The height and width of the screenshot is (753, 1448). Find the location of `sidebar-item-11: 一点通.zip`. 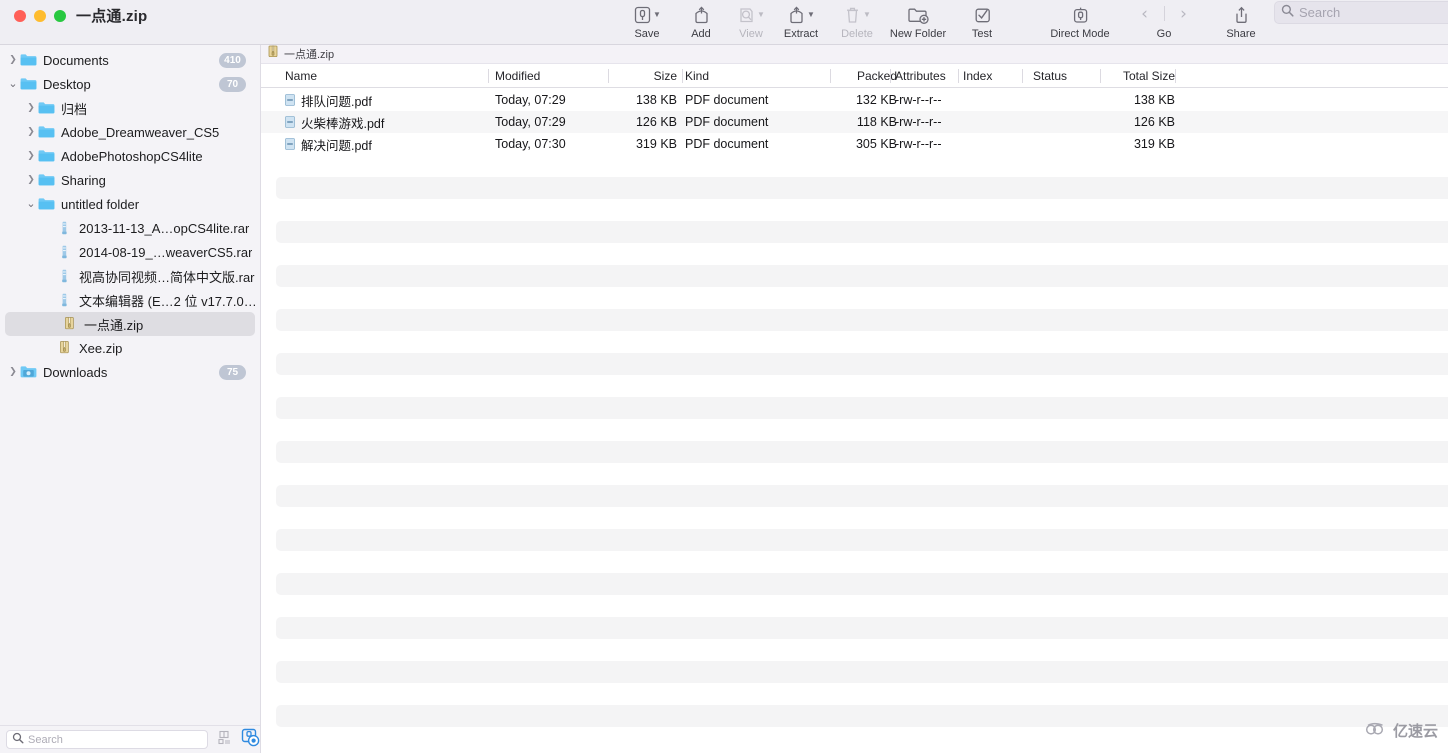

sidebar-item-11: 一点通.zip is located at coordinates (130, 324).